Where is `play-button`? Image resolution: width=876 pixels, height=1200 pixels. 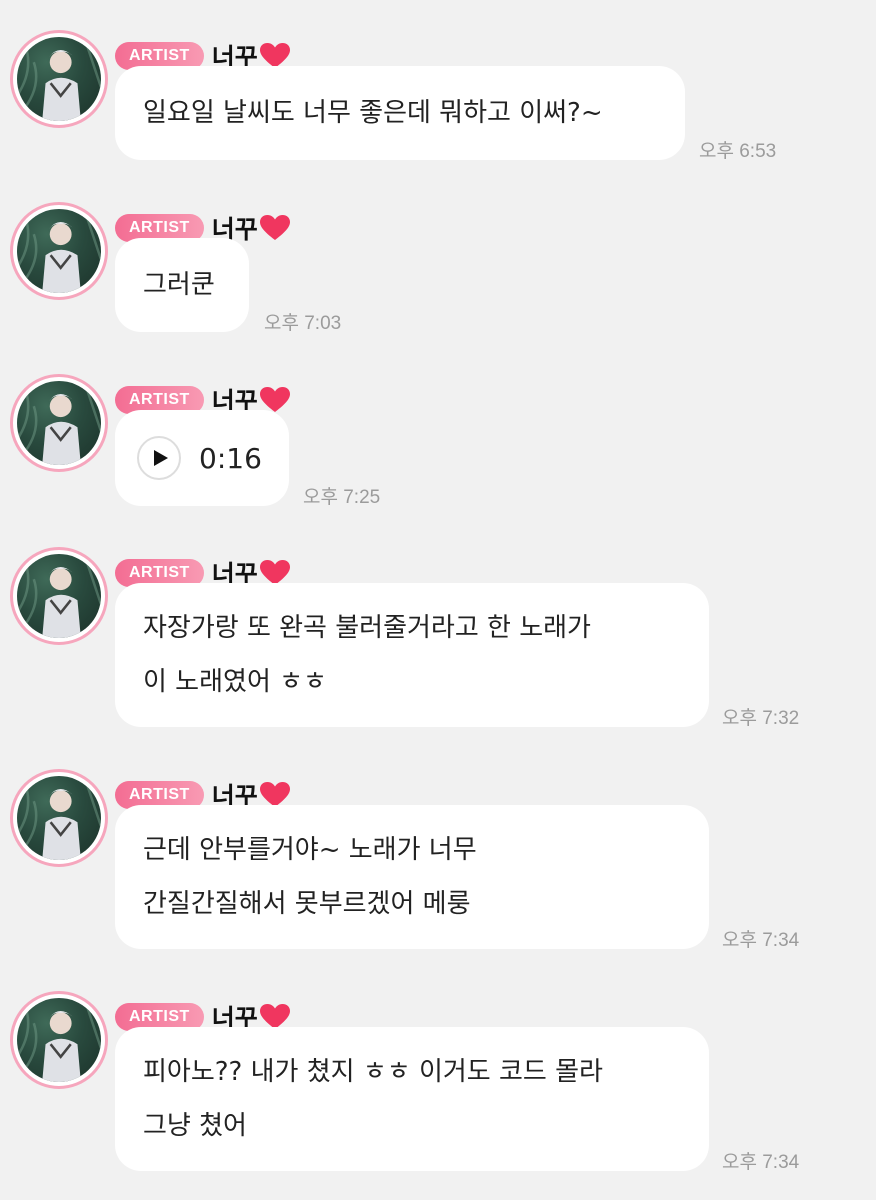
play-button is located at coordinates (159, 458).